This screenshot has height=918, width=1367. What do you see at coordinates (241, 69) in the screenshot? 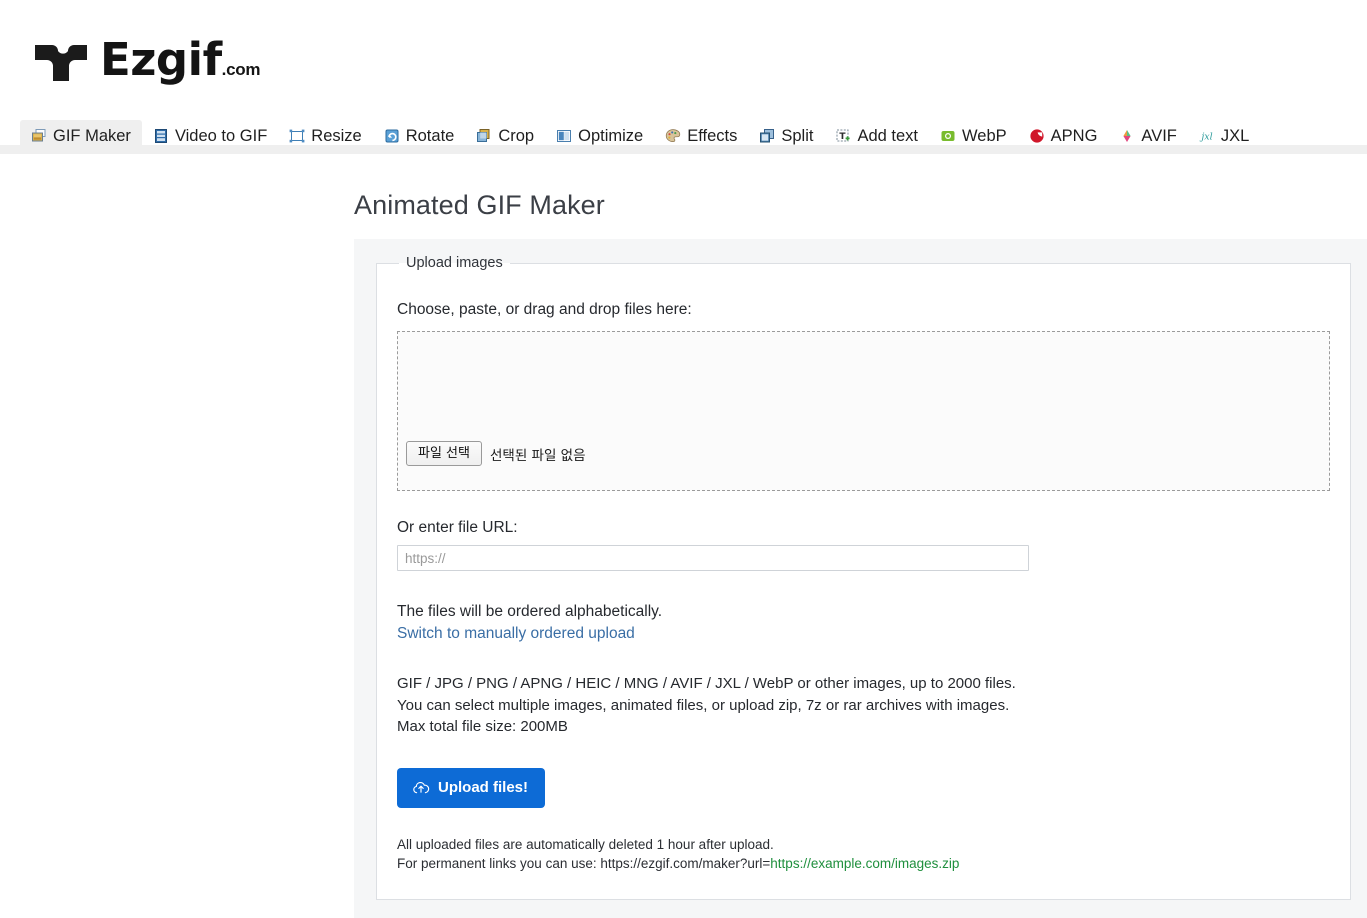
I see `logo-tld: .com` at bounding box center [241, 69].